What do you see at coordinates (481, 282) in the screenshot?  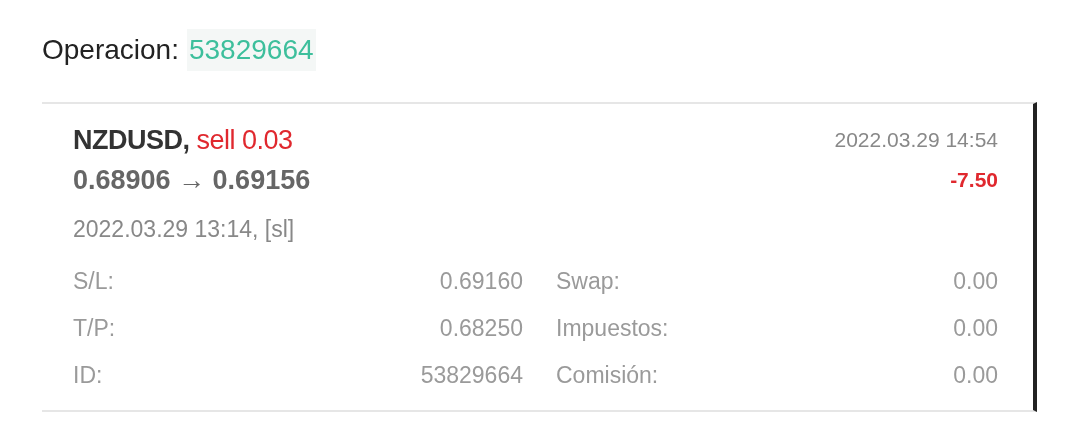 I see `detail-value: 0.69160` at bounding box center [481, 282].